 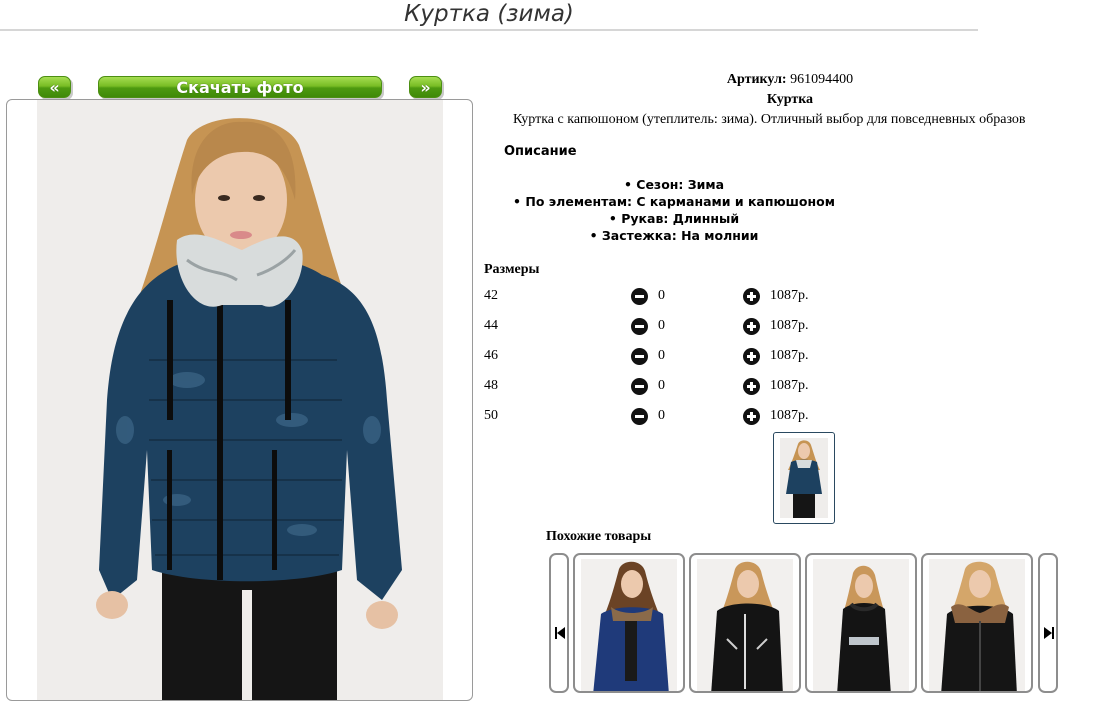 I want to click on next-photo-button: », so click(x=425, y=87).